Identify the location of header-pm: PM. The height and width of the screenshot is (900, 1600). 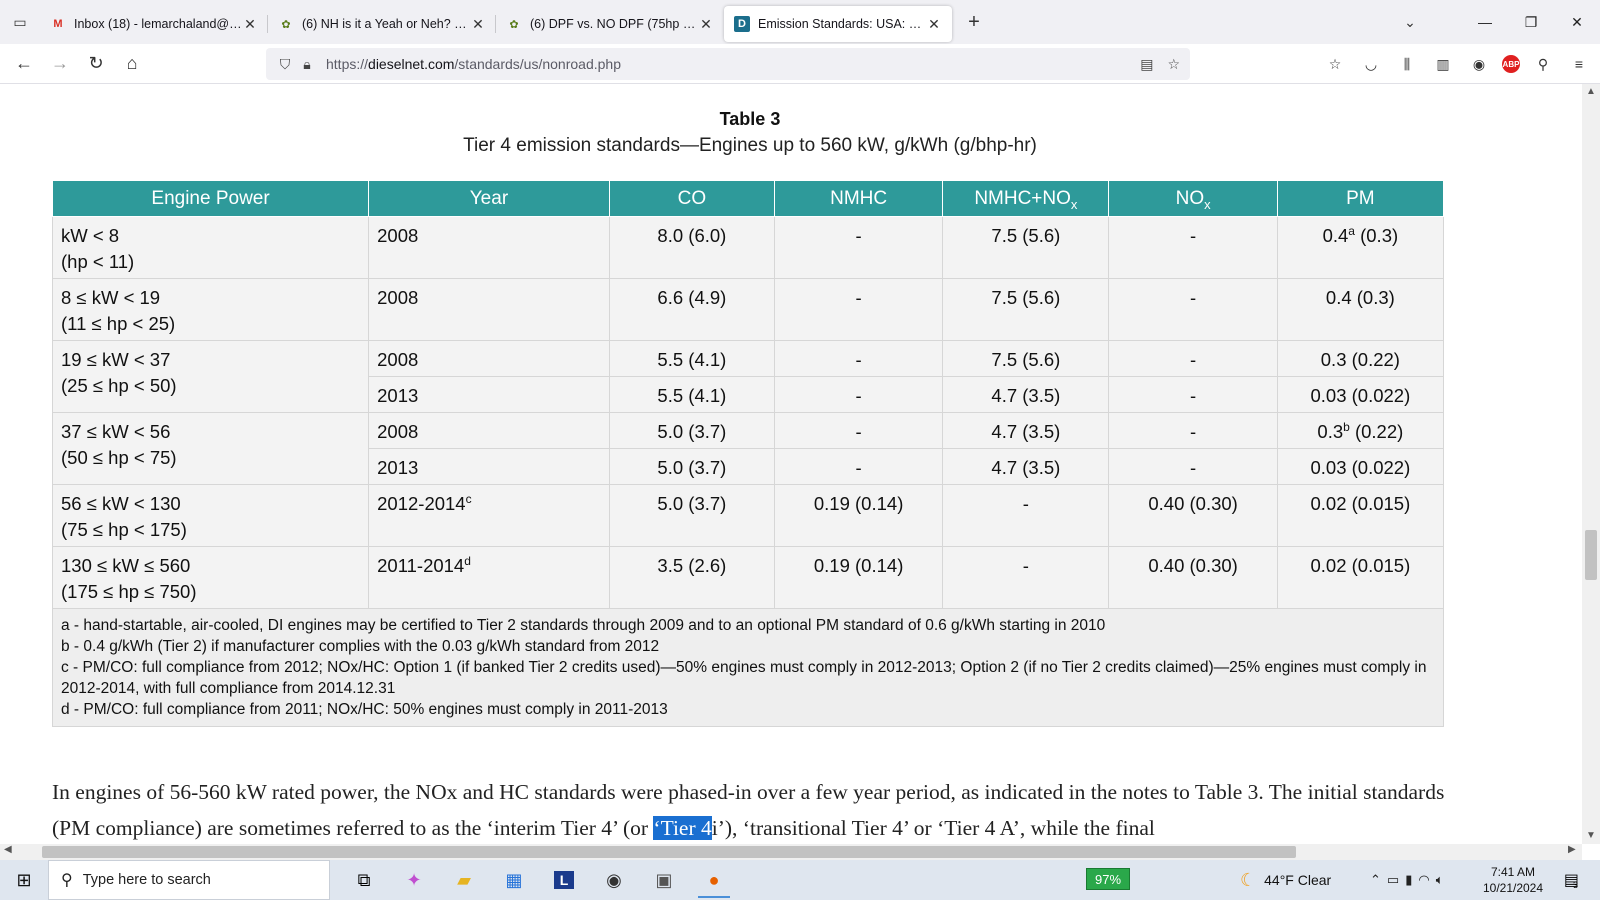
(1360, 198).